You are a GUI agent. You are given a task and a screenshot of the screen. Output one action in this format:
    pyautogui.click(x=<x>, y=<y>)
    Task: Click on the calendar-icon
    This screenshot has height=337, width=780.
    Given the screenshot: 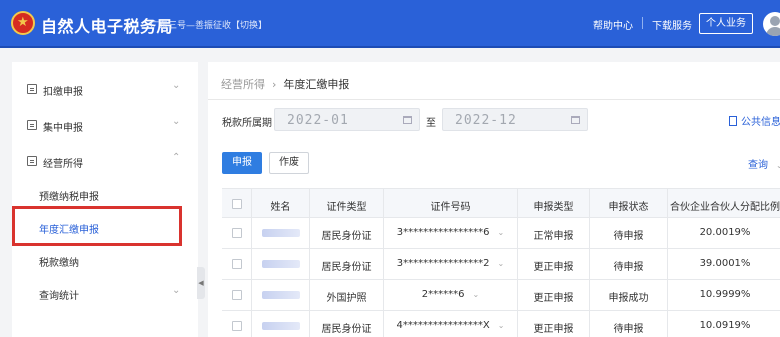 What is the action you would take?
    pyautogui.click(x=407, y=120)
    